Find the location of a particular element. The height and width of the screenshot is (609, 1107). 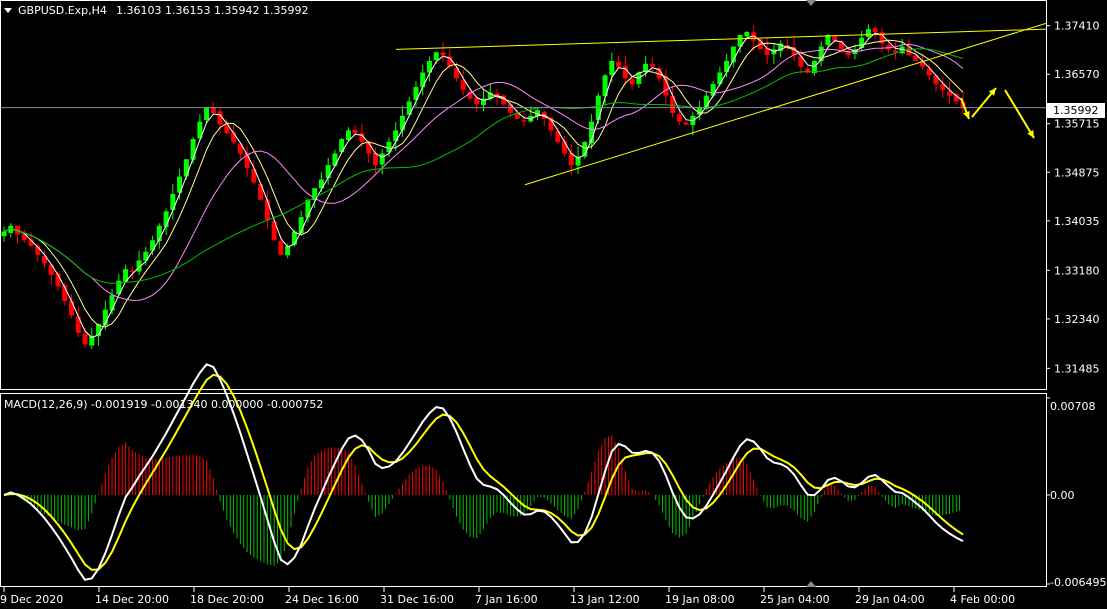

x-tick-label: 13 Jan 12:00 is located at coordinates (605, 599).